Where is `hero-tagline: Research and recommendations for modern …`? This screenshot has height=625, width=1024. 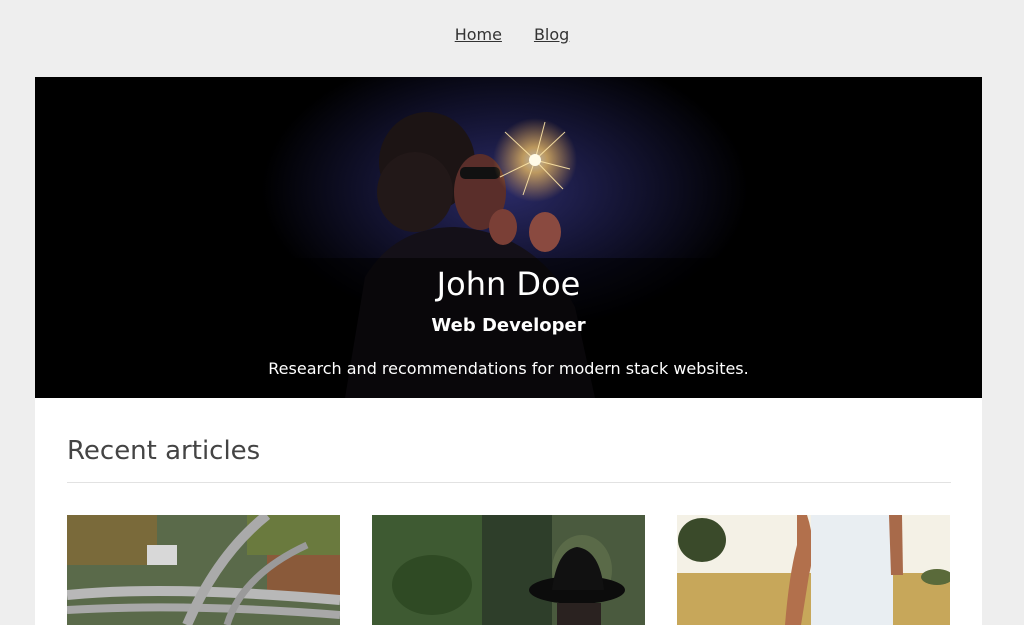
hero-tagline: Research and recommendations for modern … is located at coordinates (508, 368).